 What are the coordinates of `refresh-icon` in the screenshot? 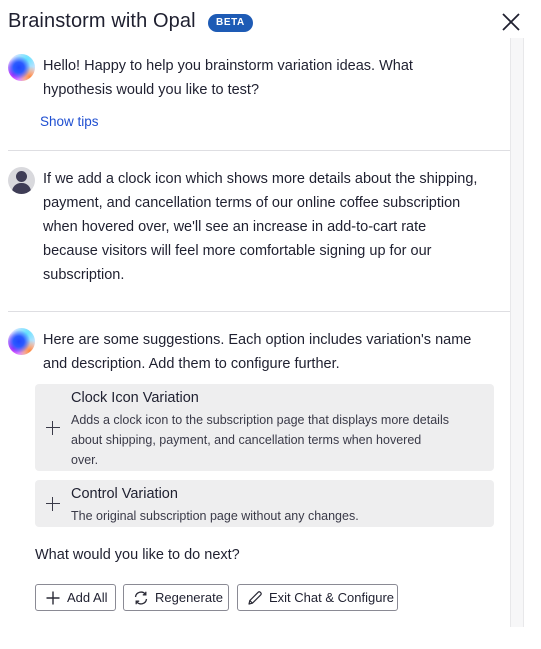 It's located at (141, 598).